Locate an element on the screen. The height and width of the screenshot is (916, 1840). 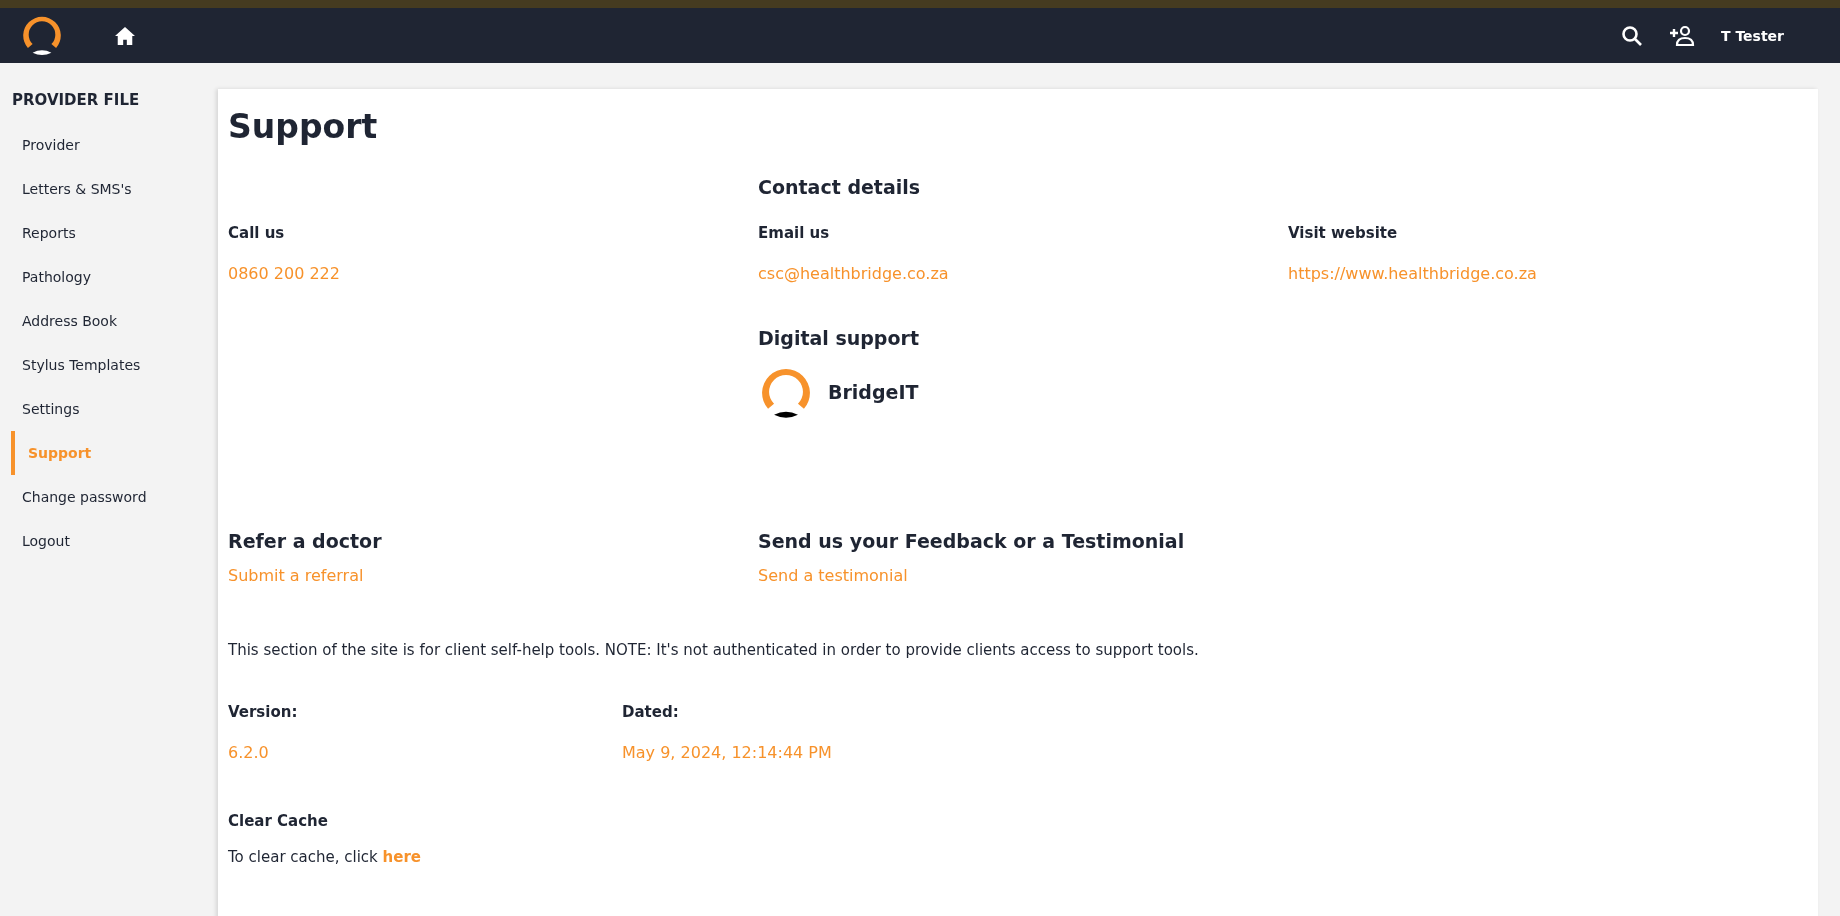
contact-label: Visit website is located at coordinates (1343, 233).